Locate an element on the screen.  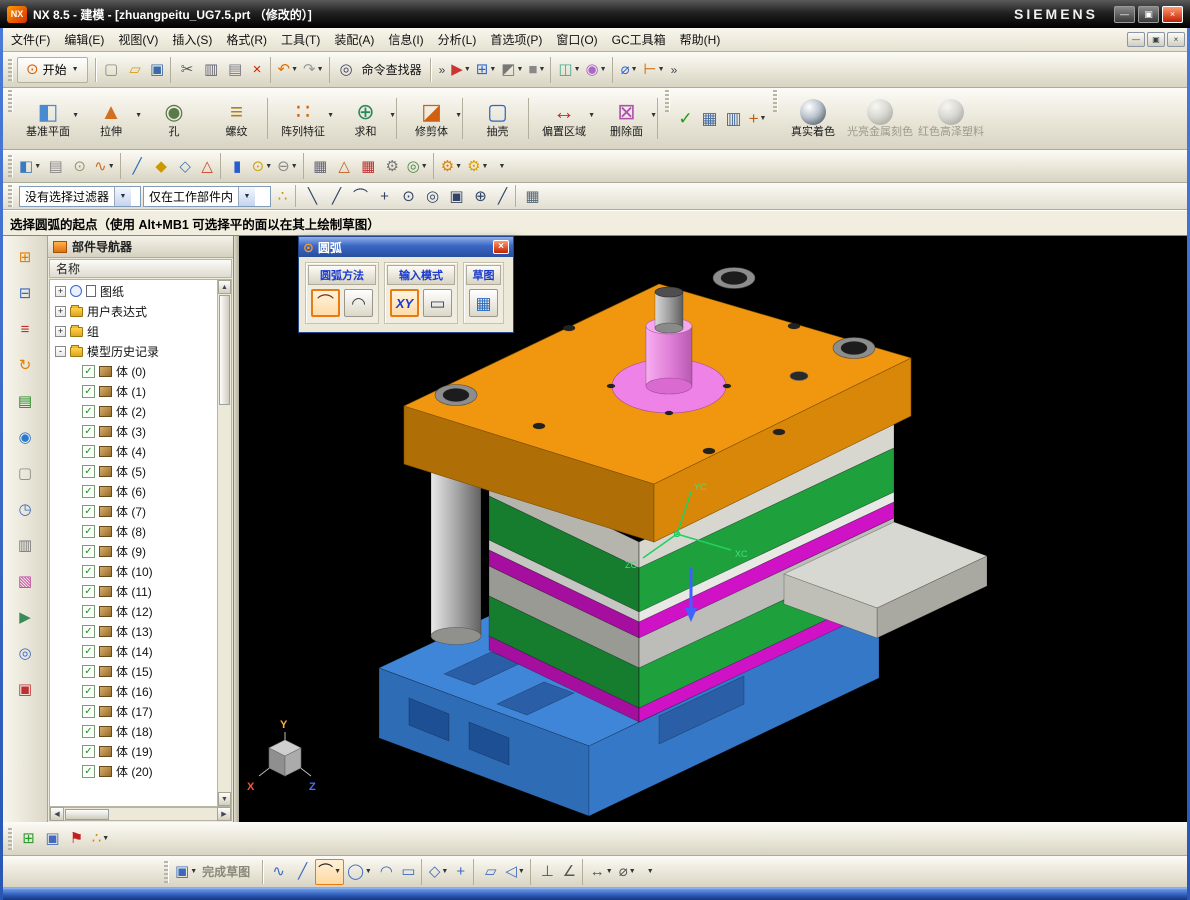
unite-button: ⊕ 求和 ▼ is located at coordinates (366, 118).